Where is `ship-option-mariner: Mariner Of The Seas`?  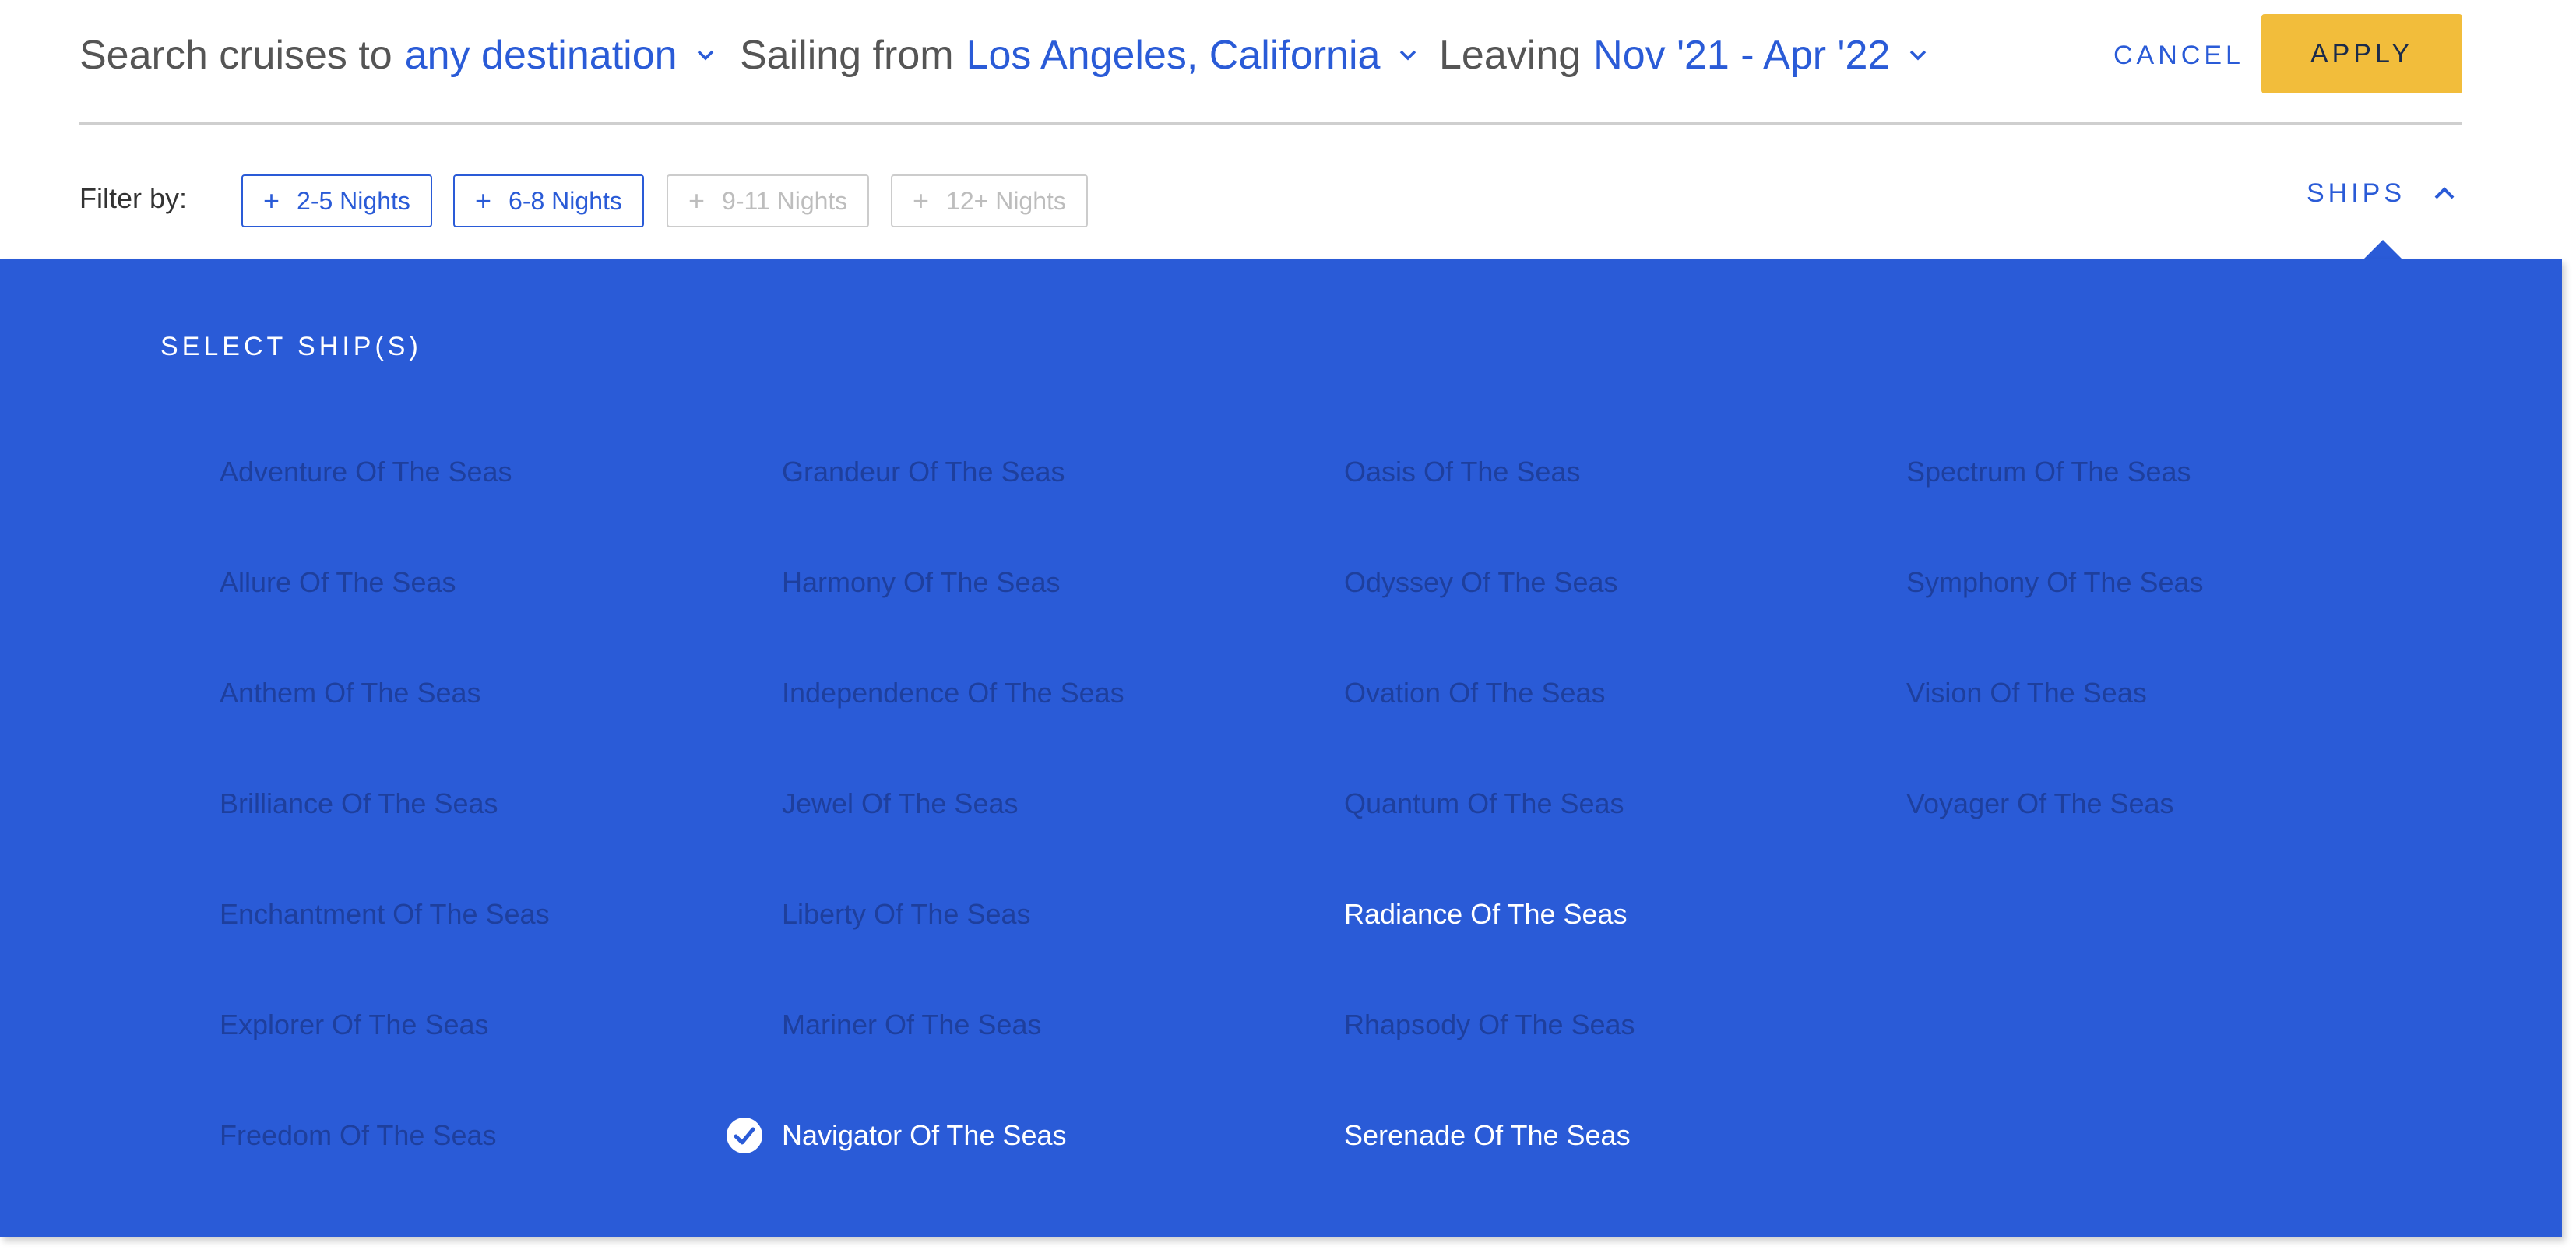 ship-option-mariner: Mariner Of The Seas is located at coordinates (911, 1025).